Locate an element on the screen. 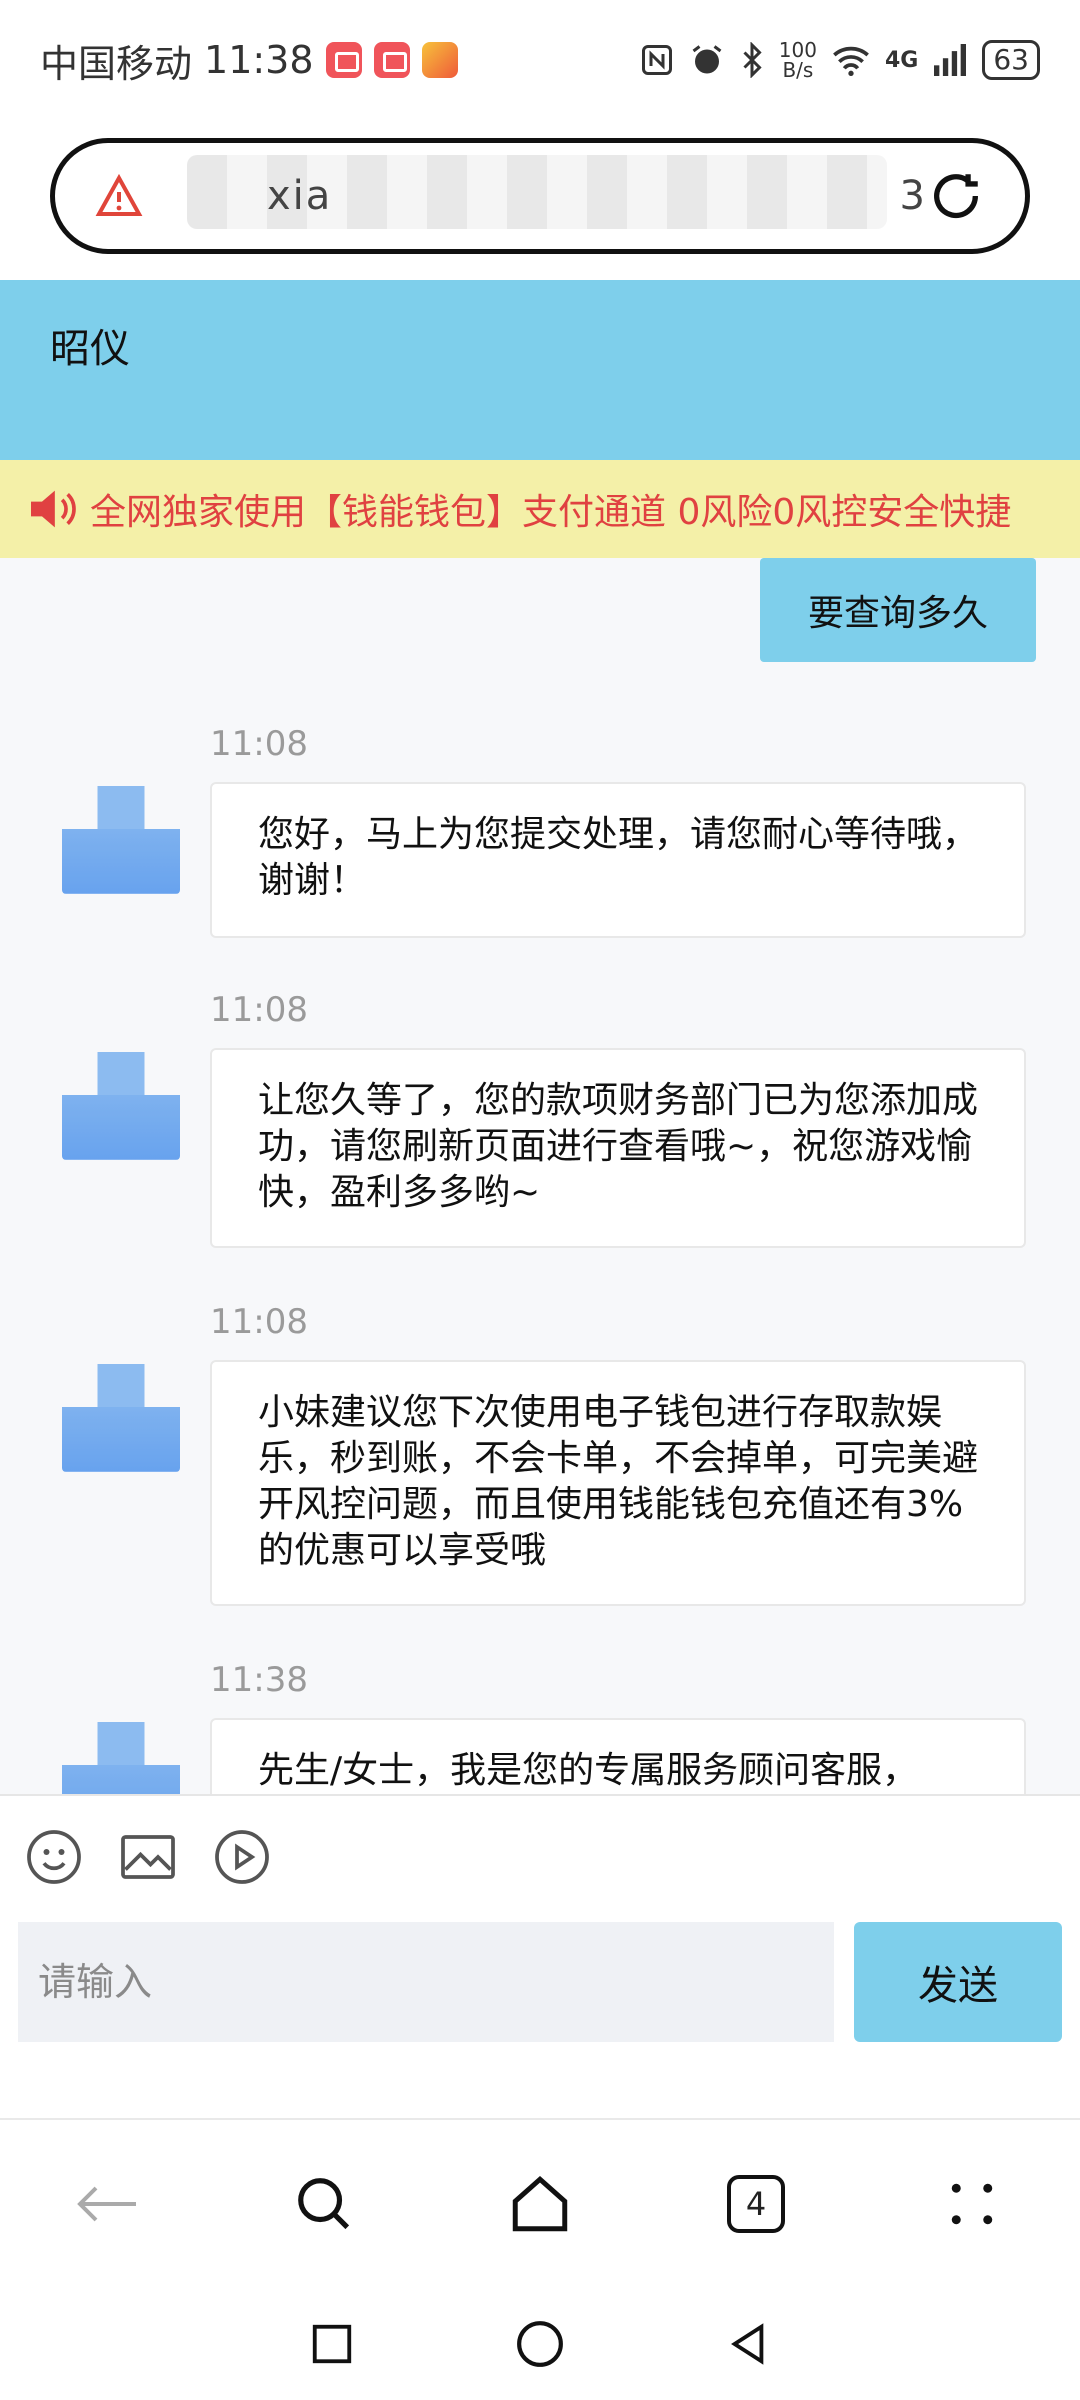 The height and width of the screenshot is (2400, 1080). nfc-icon is located at coordinates (656, 60).